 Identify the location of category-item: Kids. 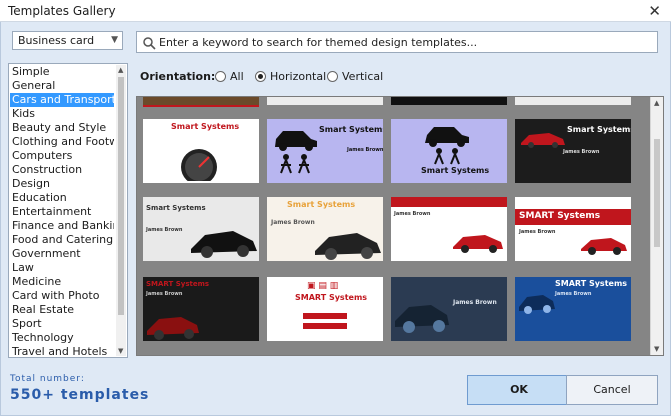
(62, 114).